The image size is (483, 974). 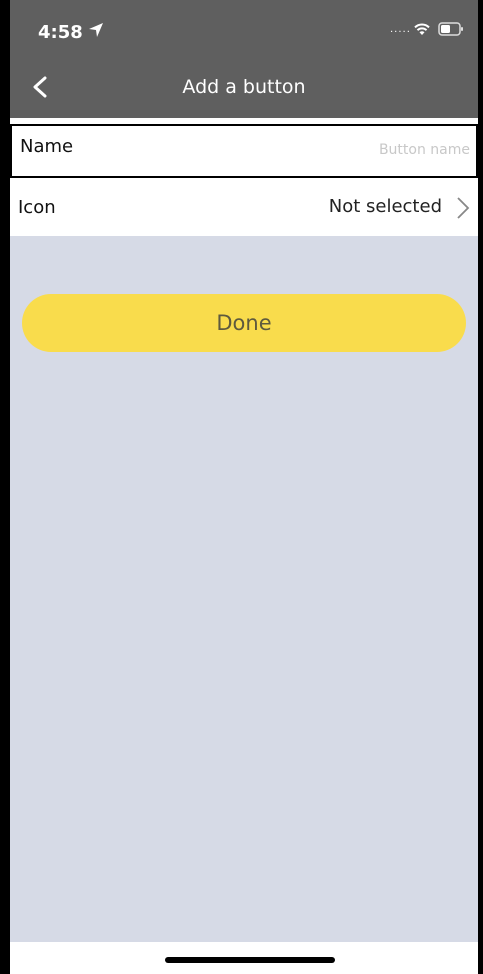 I want to click on status-time: 4:58, so click(x=60, y=32).